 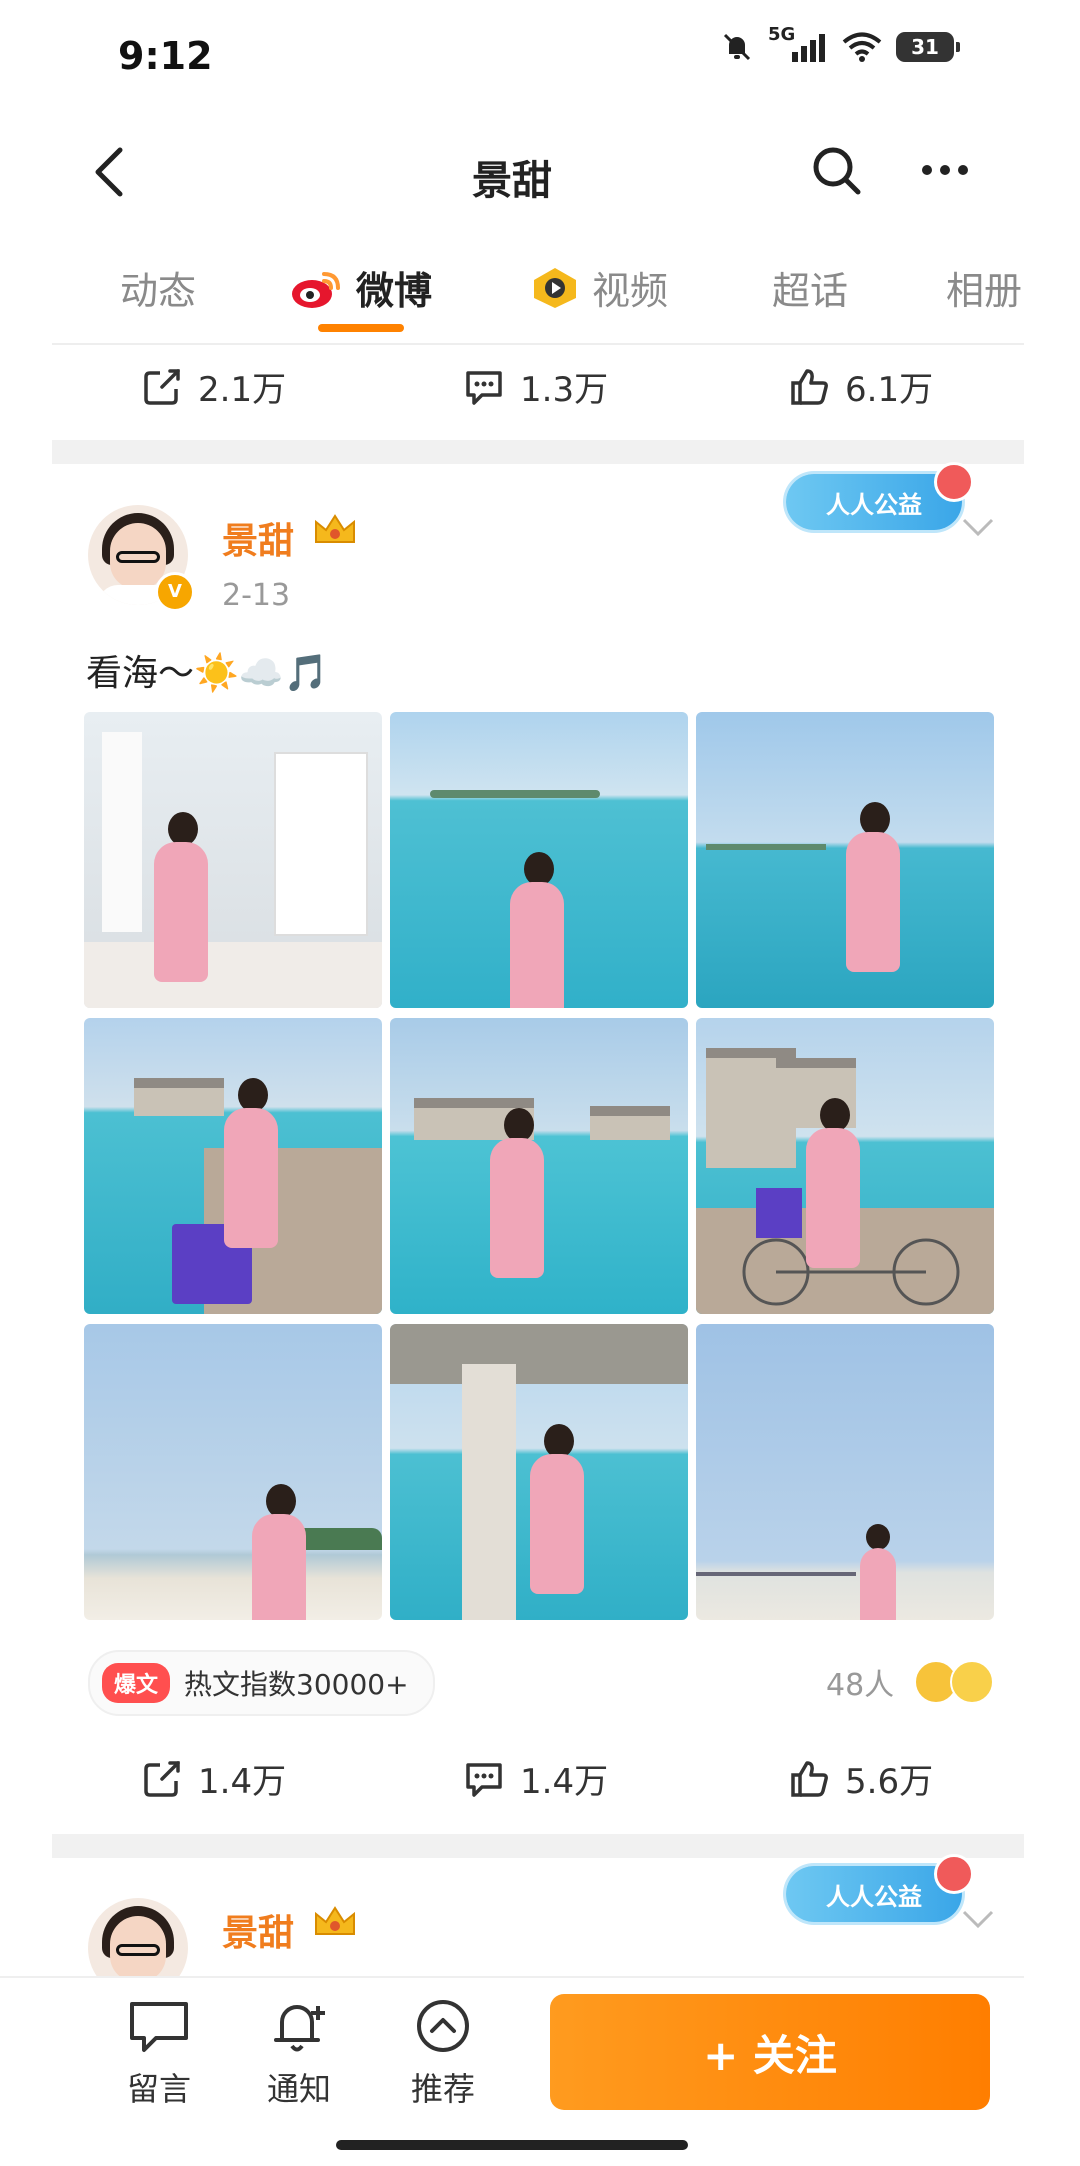 What do you see at coordinates (159, 2054) in the screenshot?
I see `message-button: 留言` at bounding box center [159, 2054].